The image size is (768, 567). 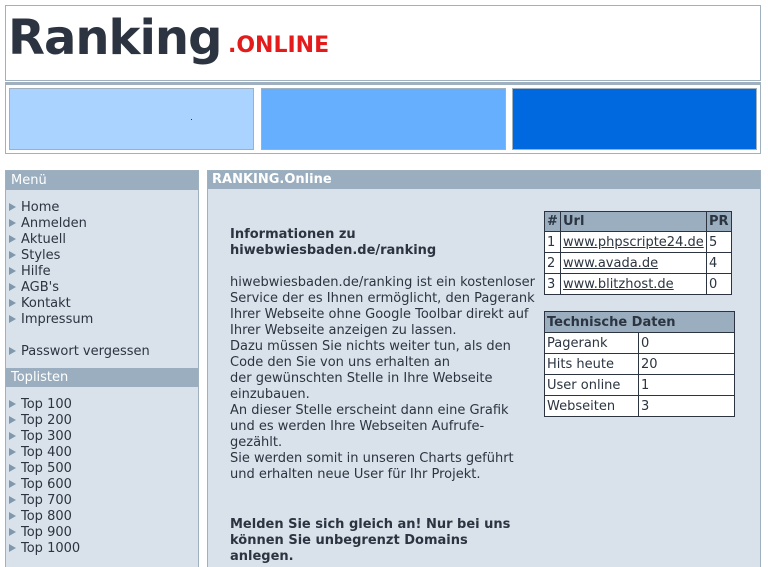 I want to click on table-row: User online 1, so click(x=639, y=385).